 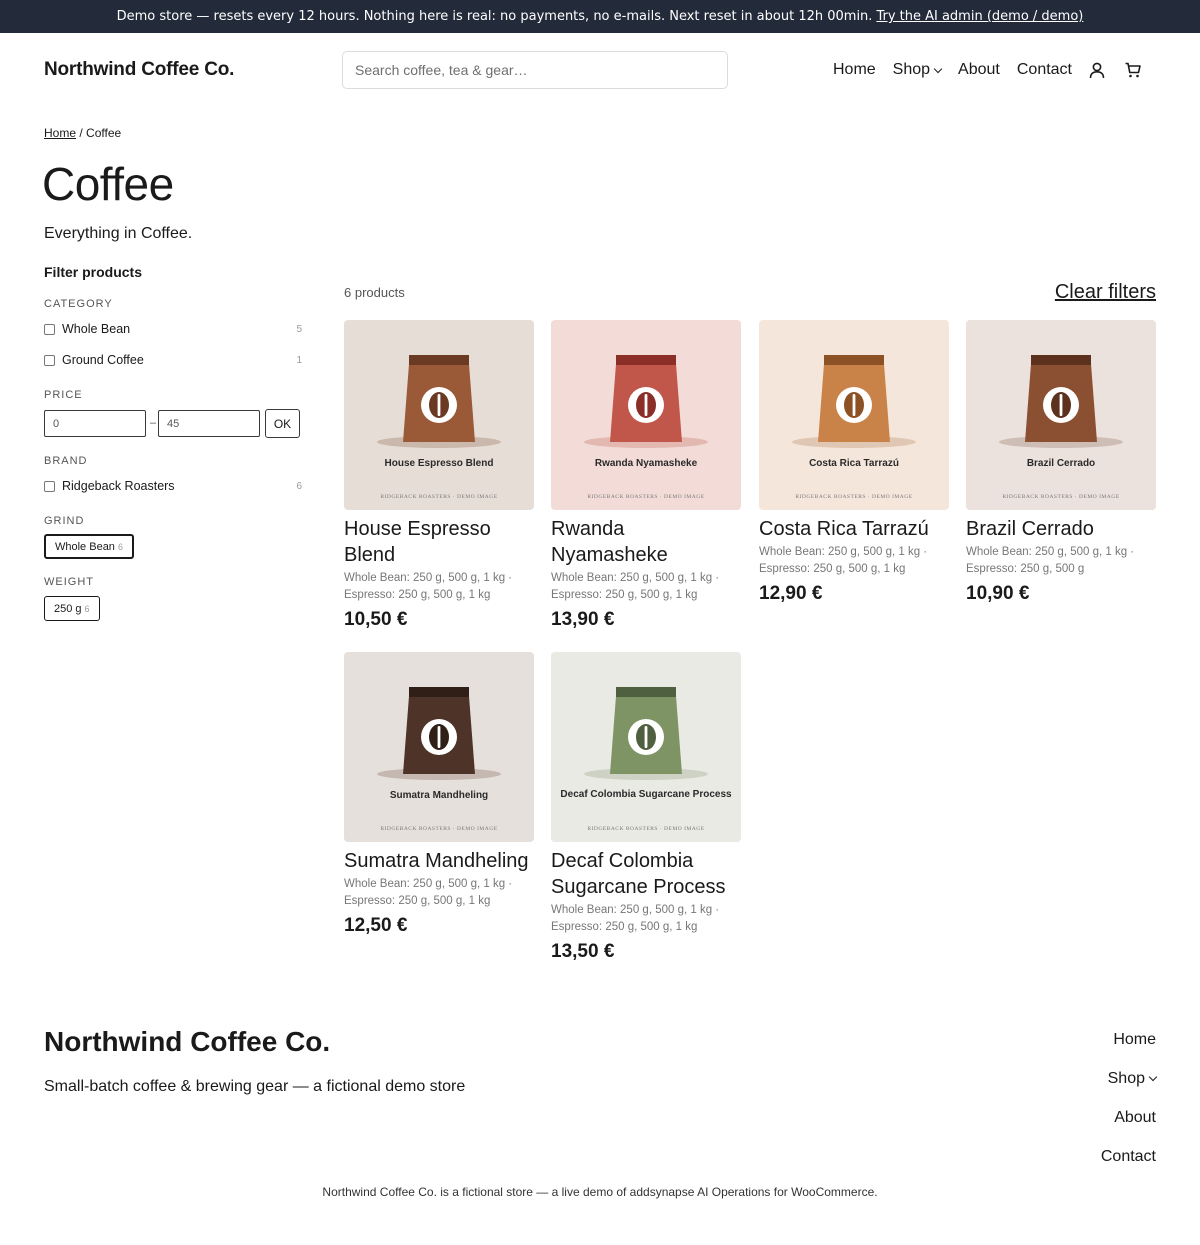 I want to click on cart-icon, so click(x=1133, y=70).